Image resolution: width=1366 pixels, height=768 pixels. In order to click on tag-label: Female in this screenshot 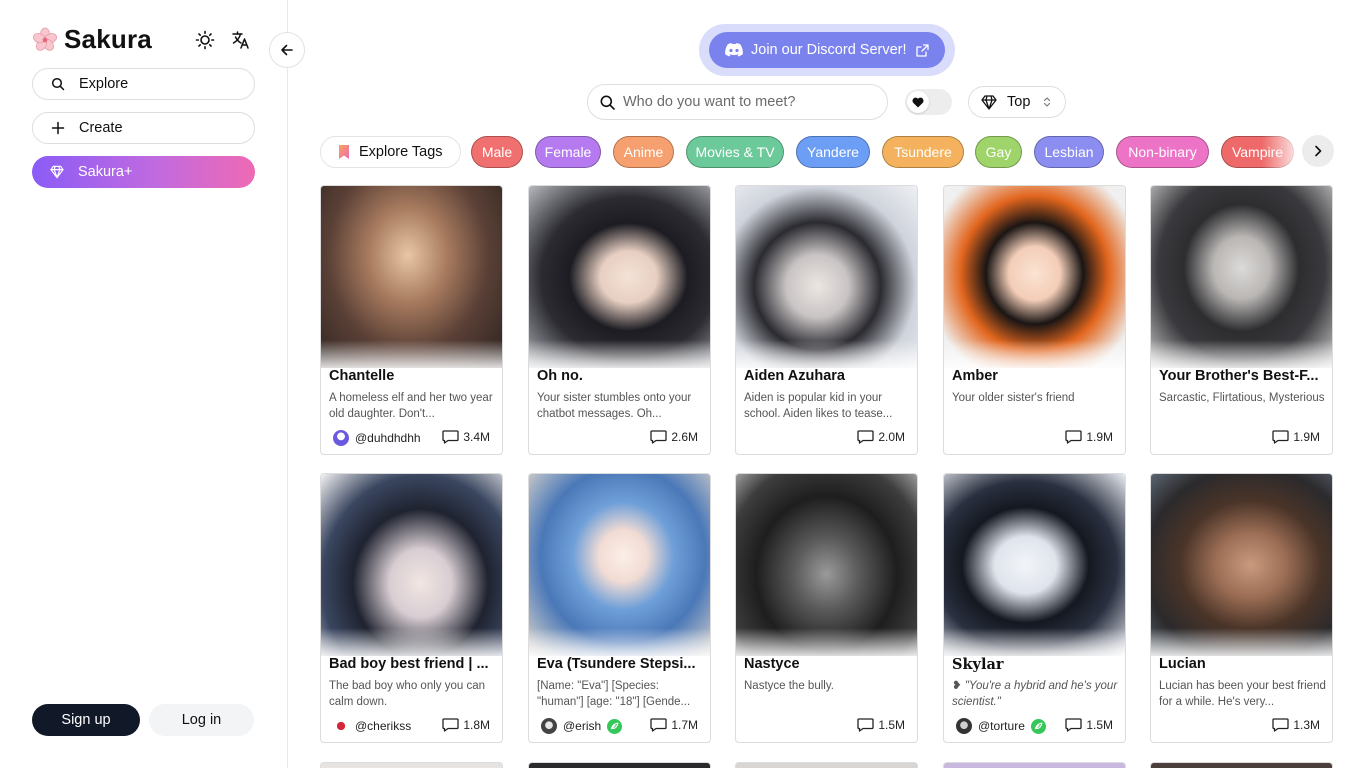, I will do `click(568, 152)`.